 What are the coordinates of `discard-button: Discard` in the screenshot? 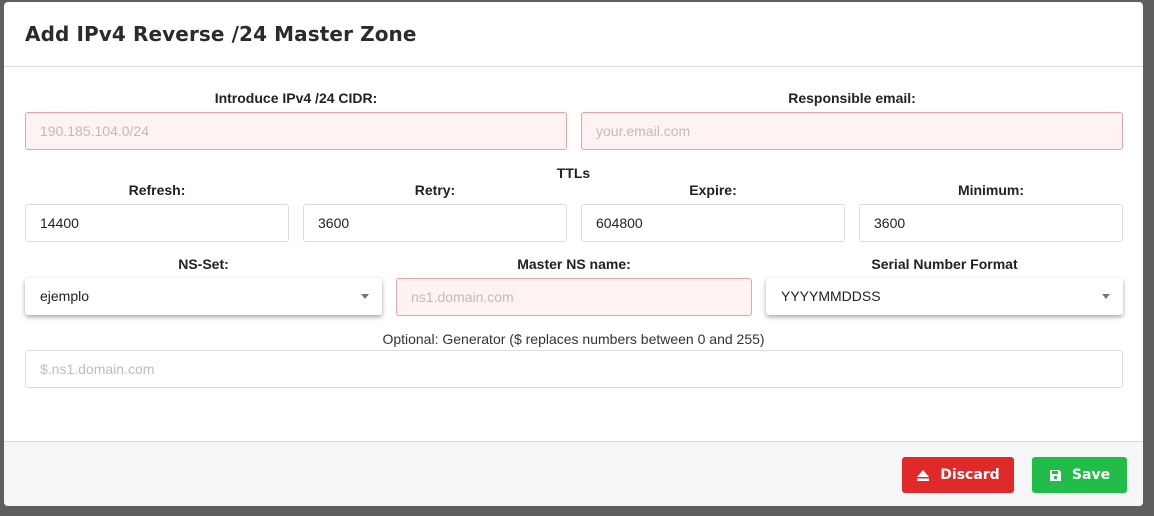 It's located at (958, 475).